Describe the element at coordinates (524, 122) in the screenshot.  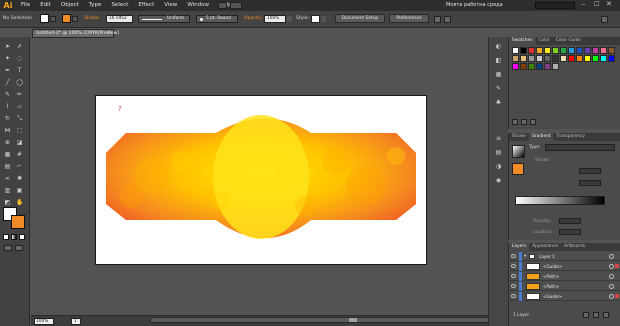
I see `new-swatch-icon` at that location.